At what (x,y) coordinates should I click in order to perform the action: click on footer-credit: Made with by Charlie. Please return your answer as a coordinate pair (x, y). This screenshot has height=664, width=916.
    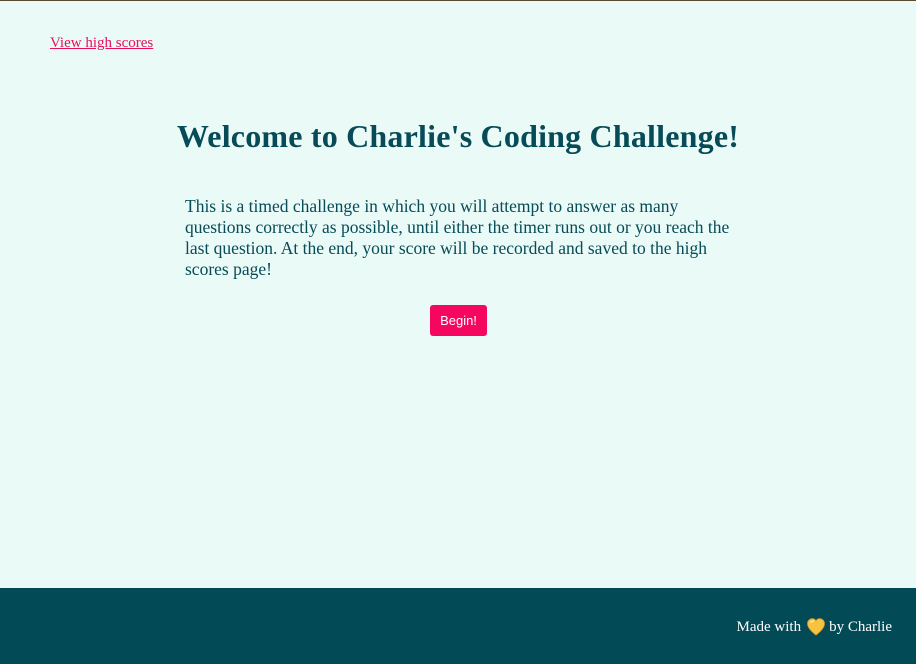
    Looking at the image, I should click on (814, 627).